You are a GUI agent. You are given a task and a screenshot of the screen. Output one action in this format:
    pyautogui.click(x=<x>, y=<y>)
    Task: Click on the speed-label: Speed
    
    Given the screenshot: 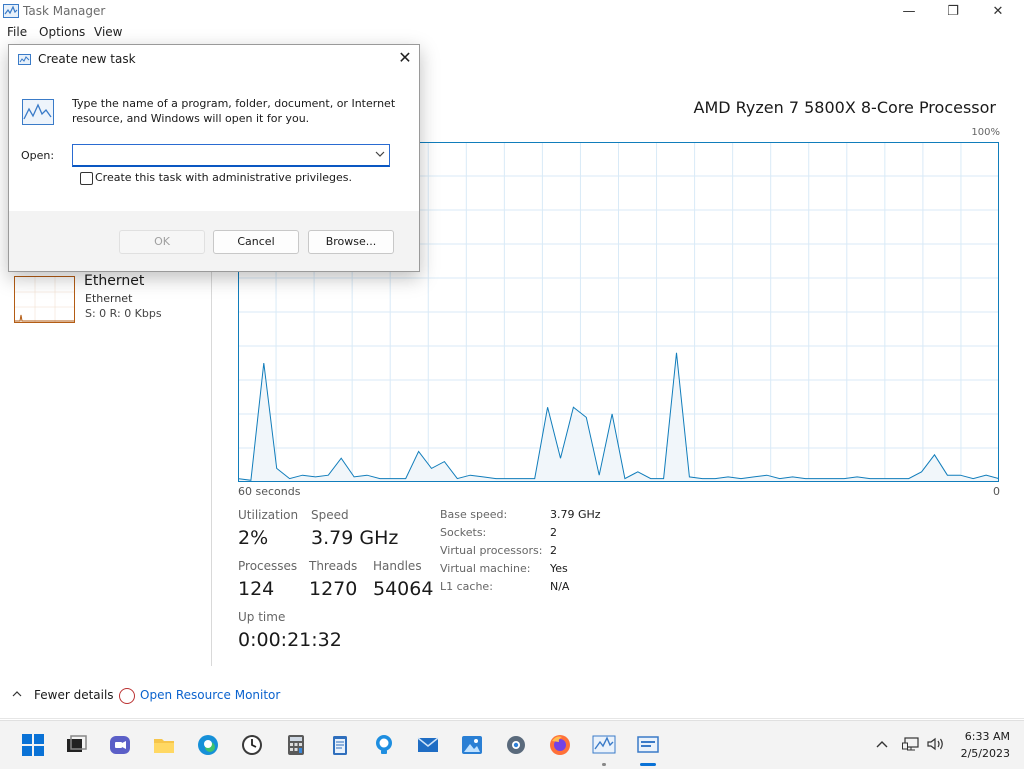 What is the action you would take?
    pyautogui.click(x=330, y=515)
    